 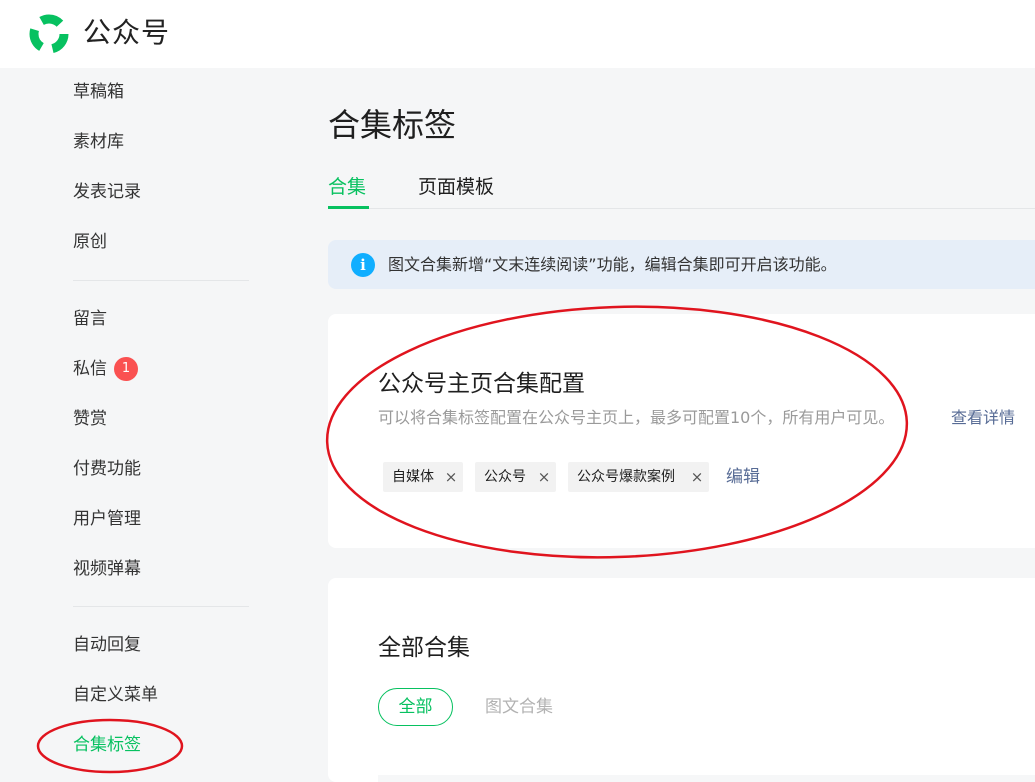 I want to click on sidebar-item-original: 原创, so click(x=90, y=242).